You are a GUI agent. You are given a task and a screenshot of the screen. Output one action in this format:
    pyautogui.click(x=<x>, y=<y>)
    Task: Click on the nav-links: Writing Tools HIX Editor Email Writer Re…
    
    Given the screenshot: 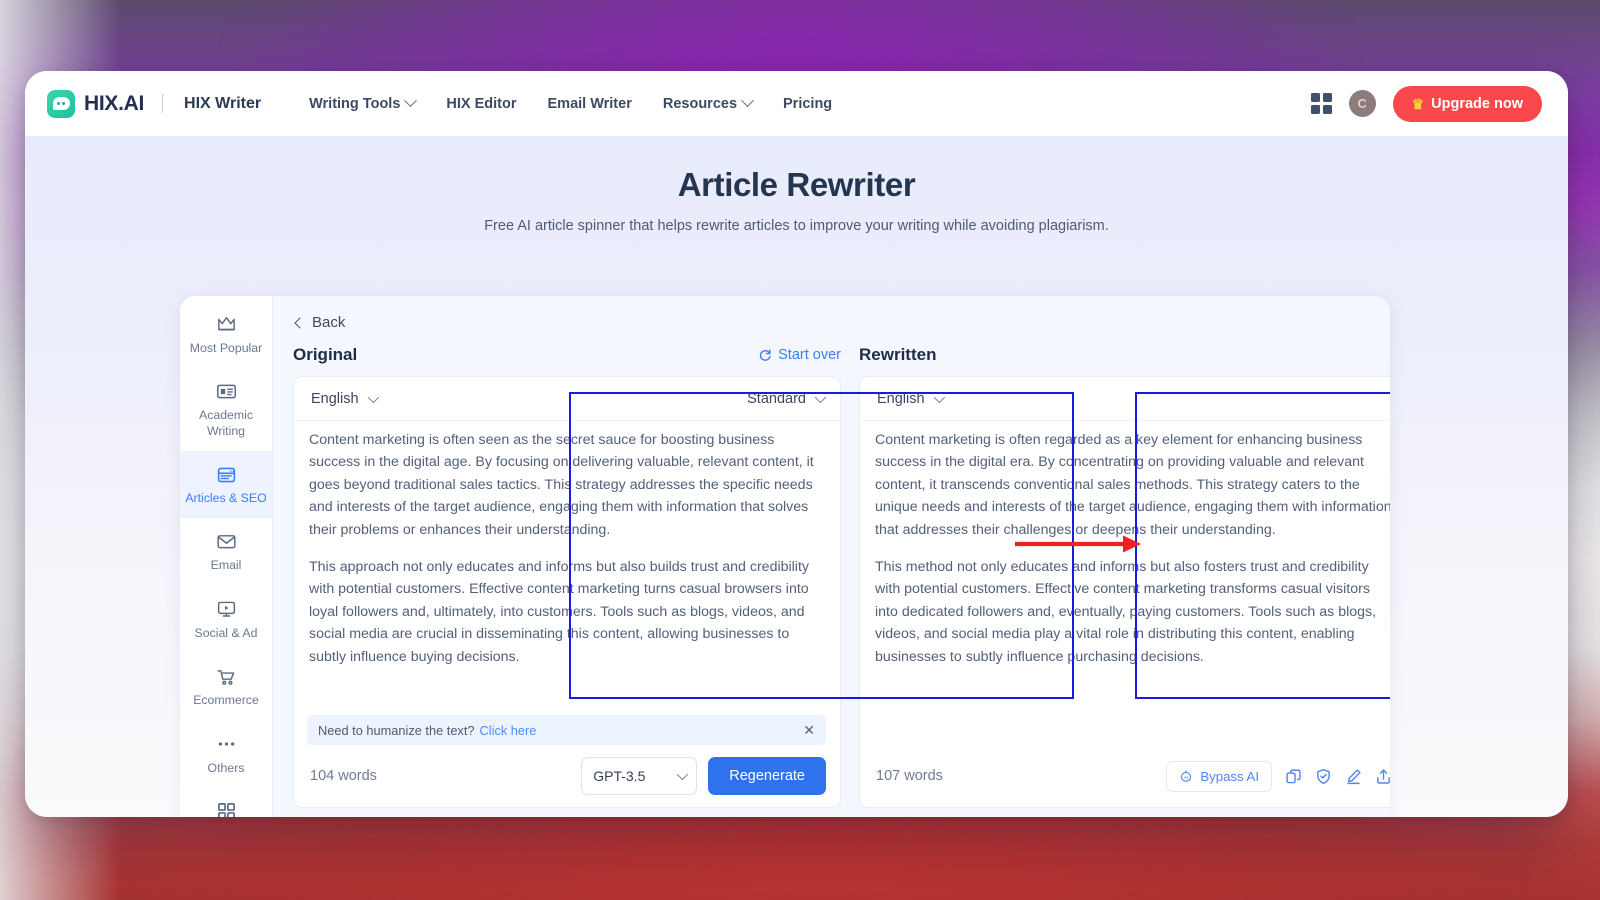 What is the action you would take?
    pyautogui.click(x=570, y=103)
    